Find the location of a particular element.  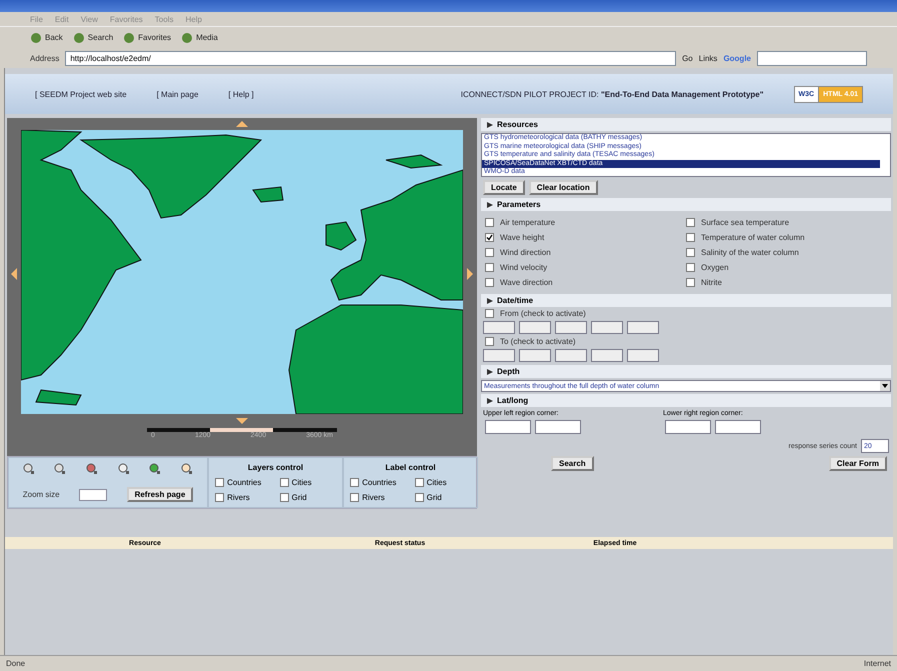

parameter-label: Wind velocity is located at coordinates (524, 267).